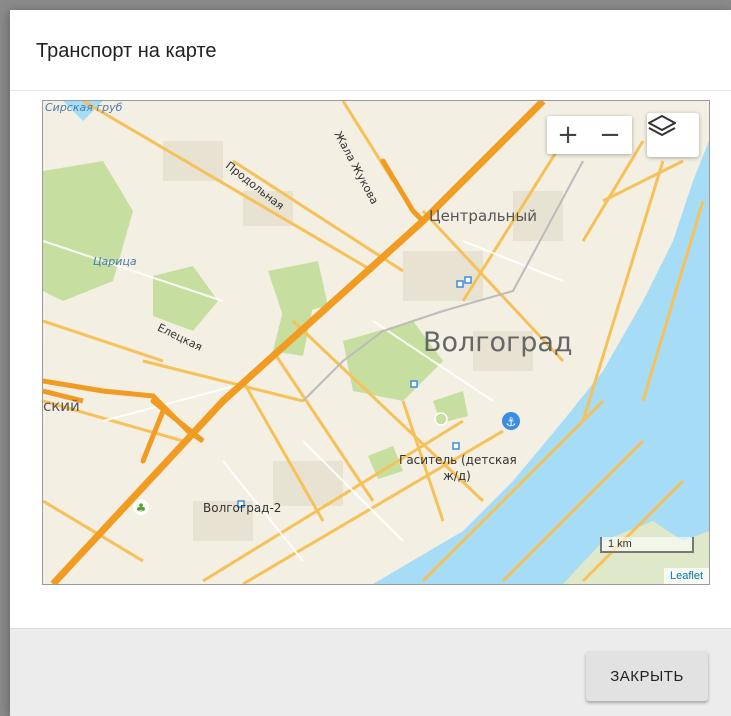 Image resolution: width=731 pixels, height=716 pixels. Describe the element at coordinates (483, 216) in the screenshot. I see `map-label-tsentralny: Центральный` at that location.